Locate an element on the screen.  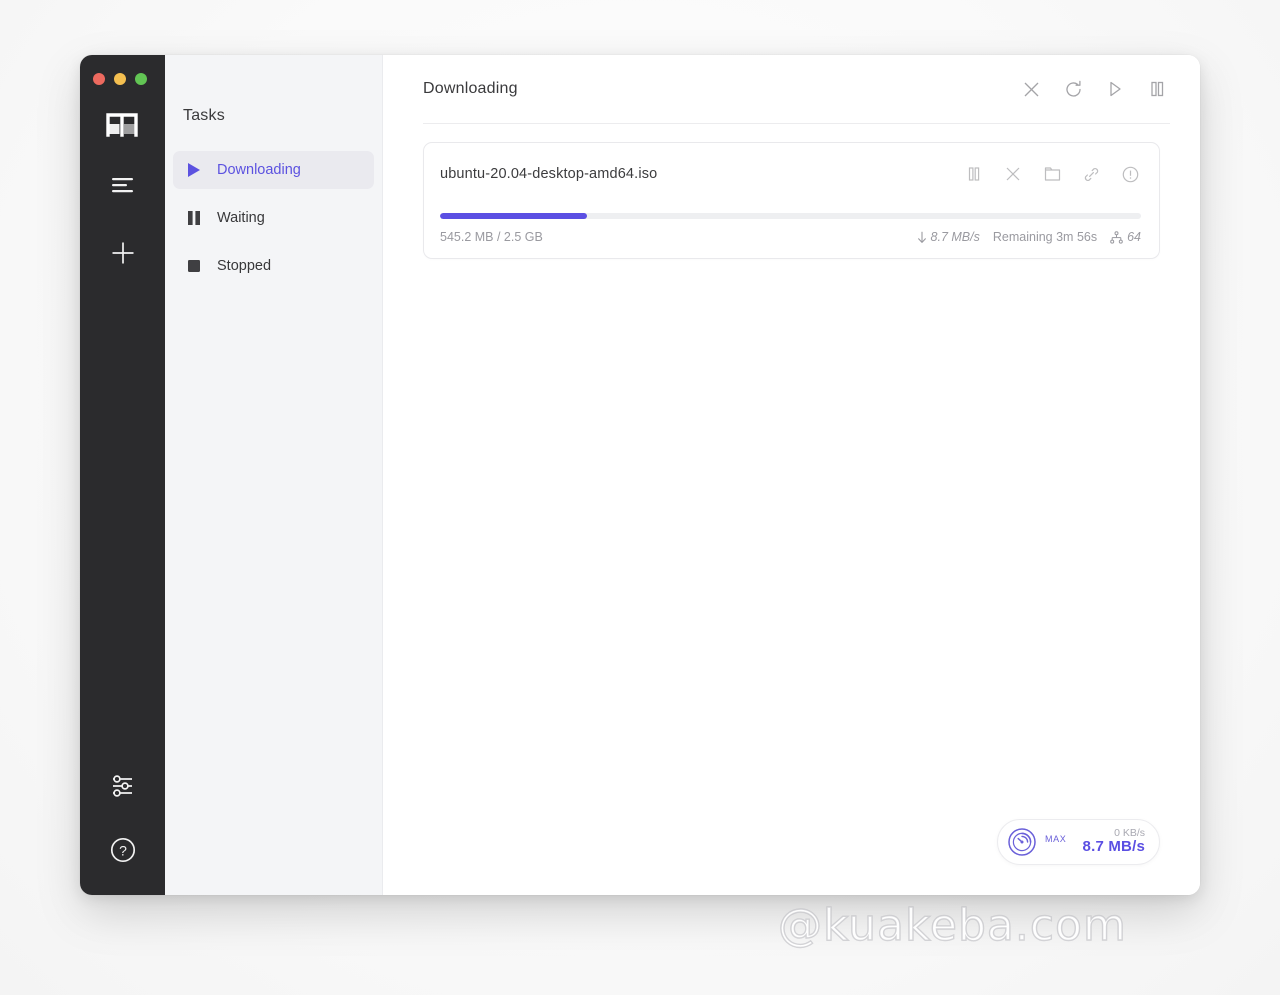
watermark-text: @kuakeba.com is located at coordinates (952, 925).